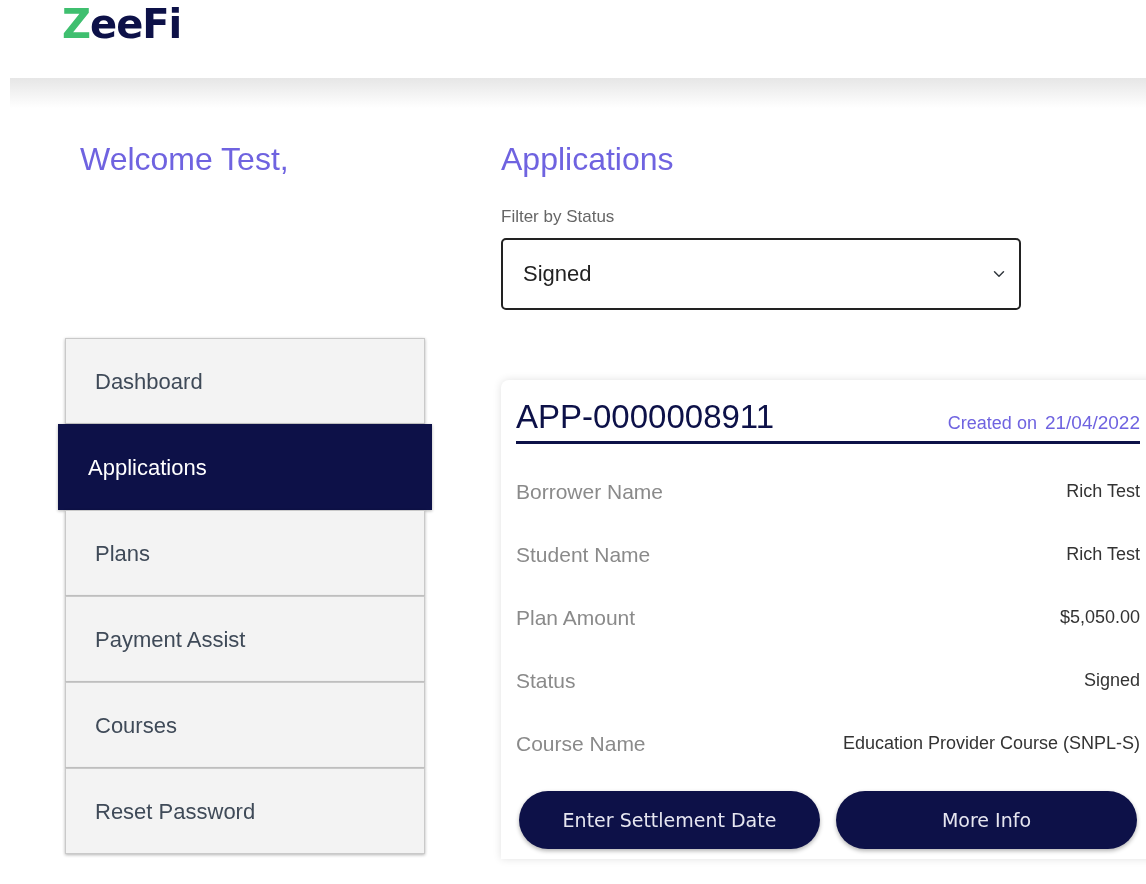 The image size is (1146, 884). What do you see at coordinates (986, 820) in the screenshot?
I see `action-button: More Info` at bounding box center [986, 820].